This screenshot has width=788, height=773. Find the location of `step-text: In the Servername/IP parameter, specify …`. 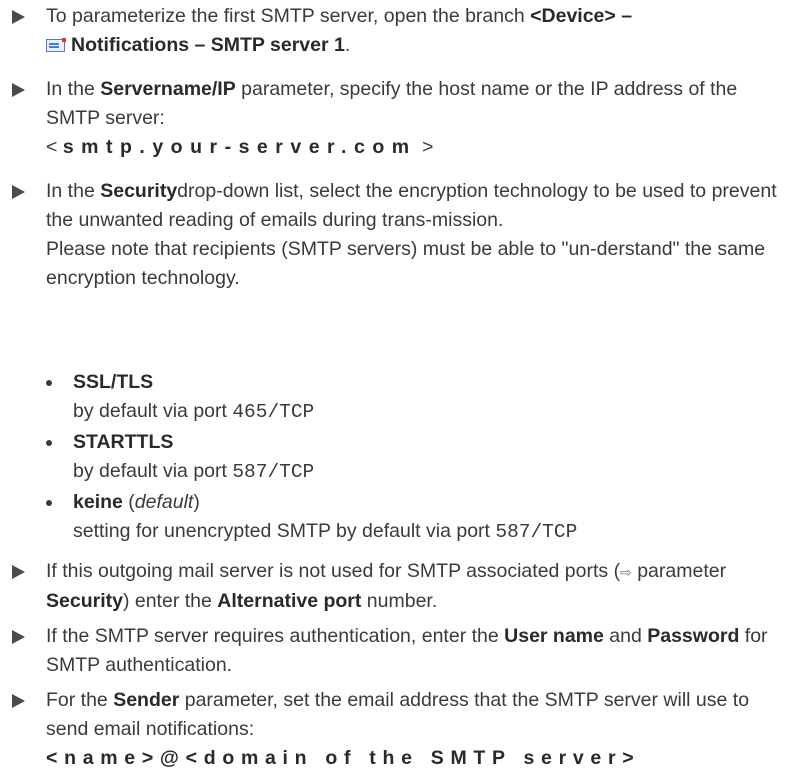

step-text: In the Servername/IP parameter, specify … is located at coordinates (392, 118).